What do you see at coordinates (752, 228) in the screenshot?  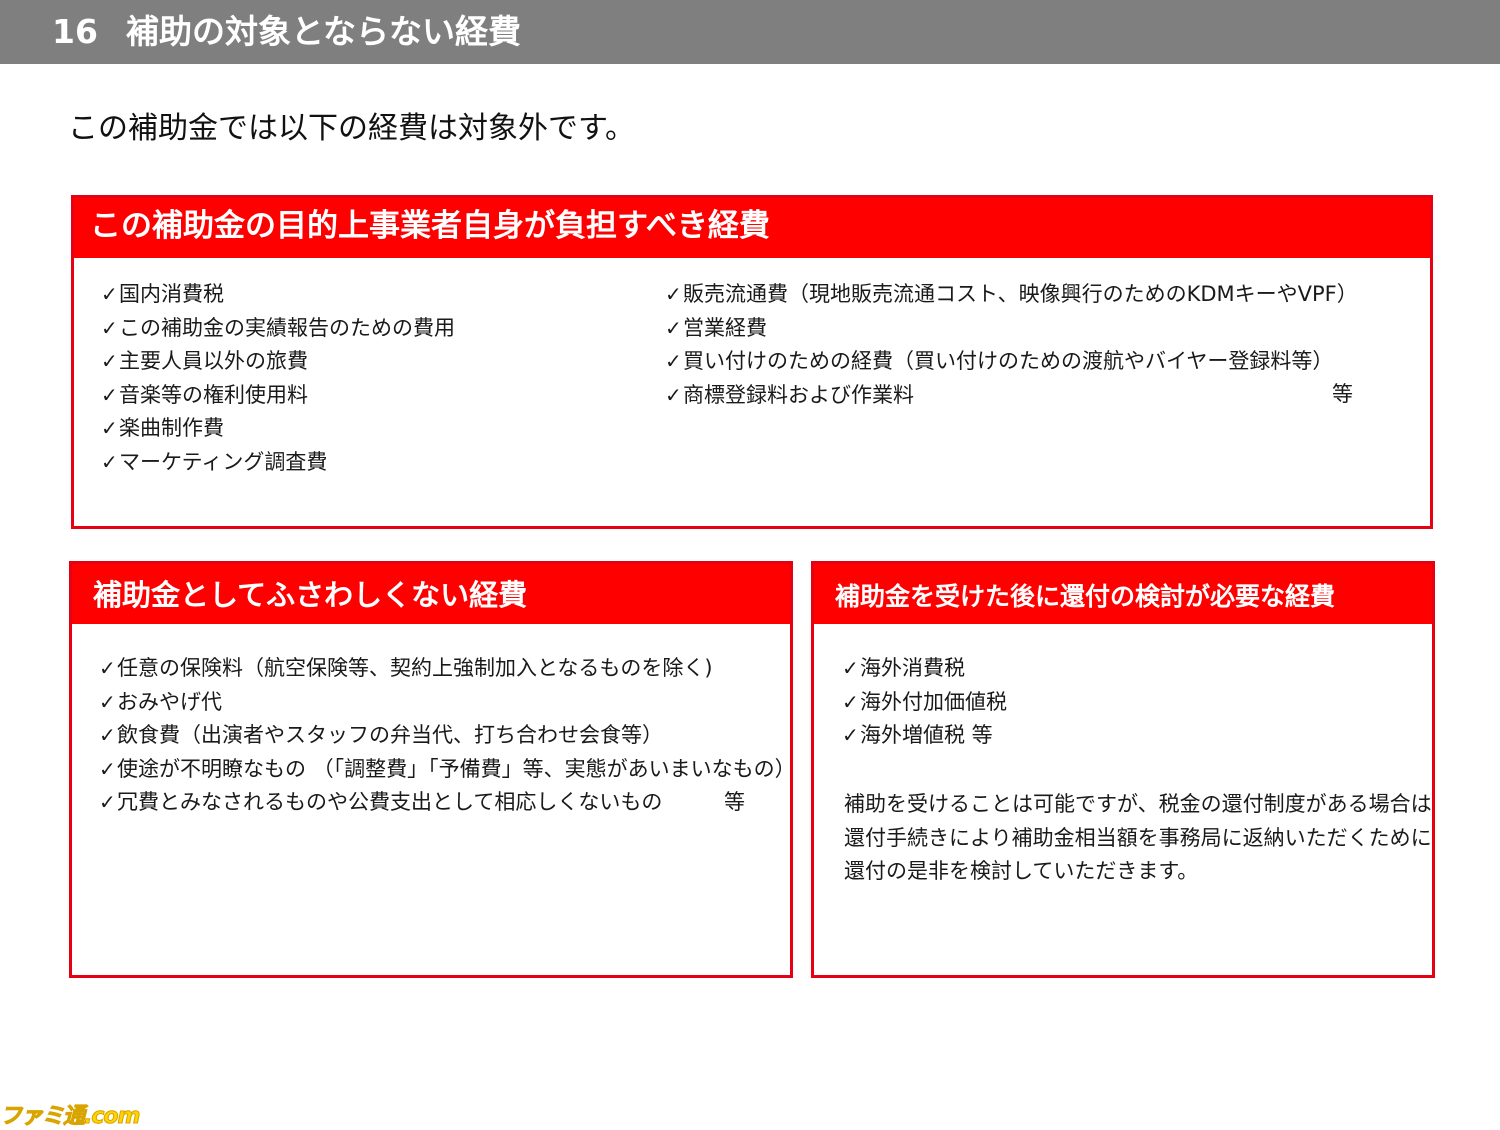 I see `panel-header-self-burden: この補助金の目的上事業者自身が負担すべき経費` at bounding box center [752, 228].